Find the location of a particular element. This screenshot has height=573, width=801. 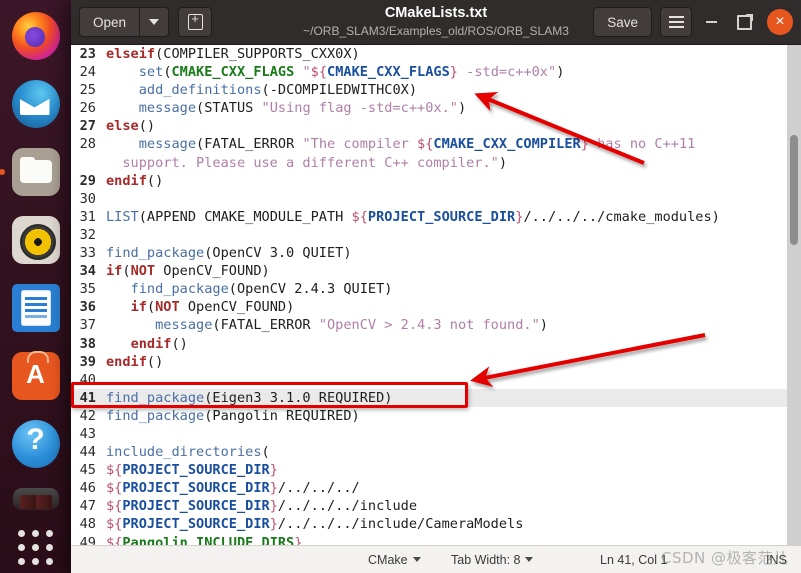

code-line: 32 is located at coordinates (436, 235).